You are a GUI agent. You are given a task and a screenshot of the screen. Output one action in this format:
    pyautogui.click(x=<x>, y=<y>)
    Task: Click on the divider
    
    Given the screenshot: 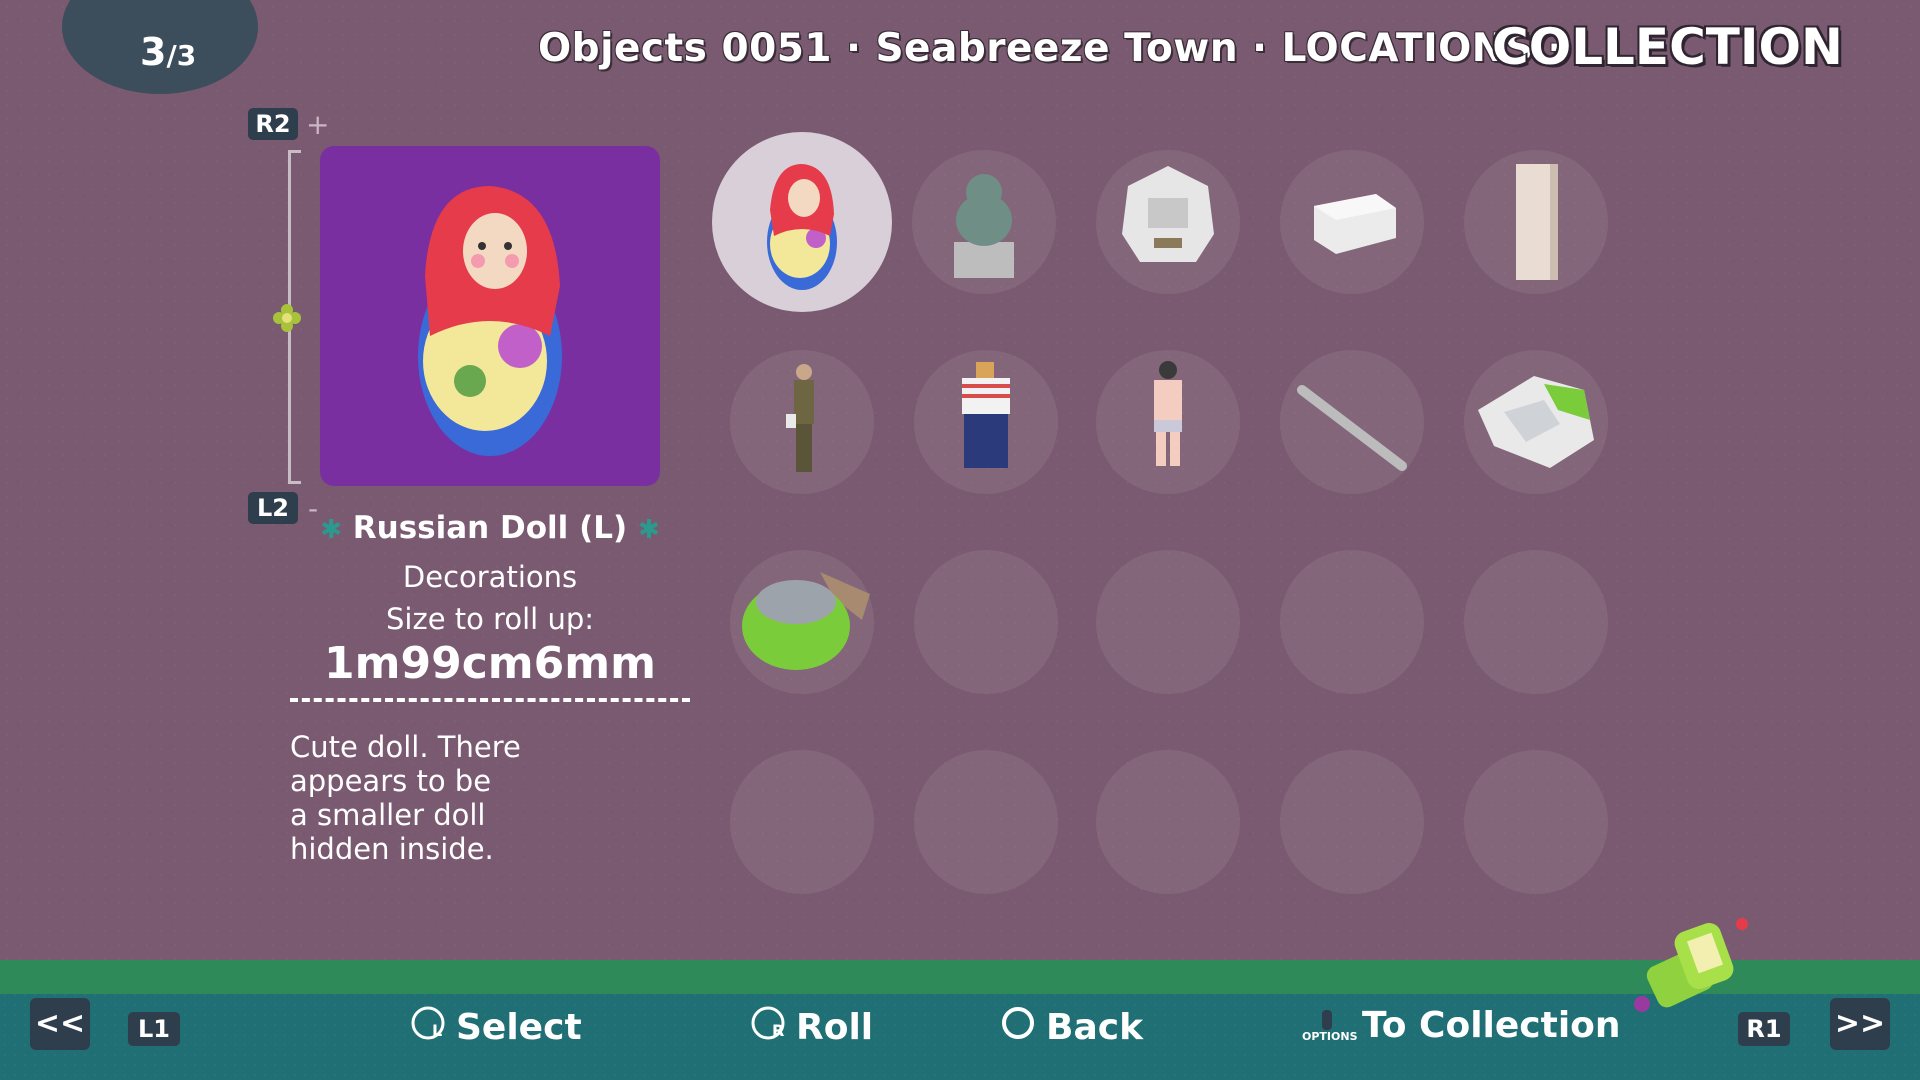 What is the action you would take?
    pyautogui.click(x=490, y=700)
    